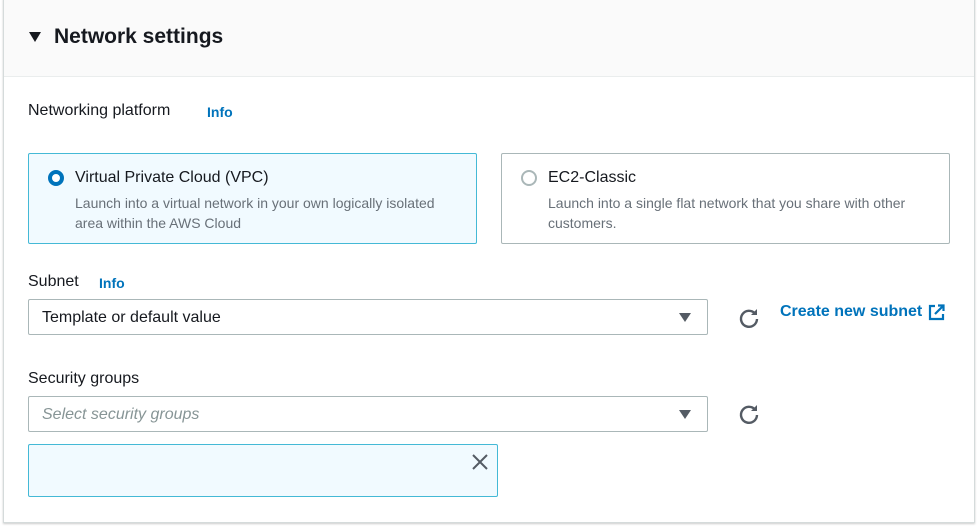 The height and width of the screenshot is (527, 977). I want to click on subnet-label: Subnet, so click(53, 281).